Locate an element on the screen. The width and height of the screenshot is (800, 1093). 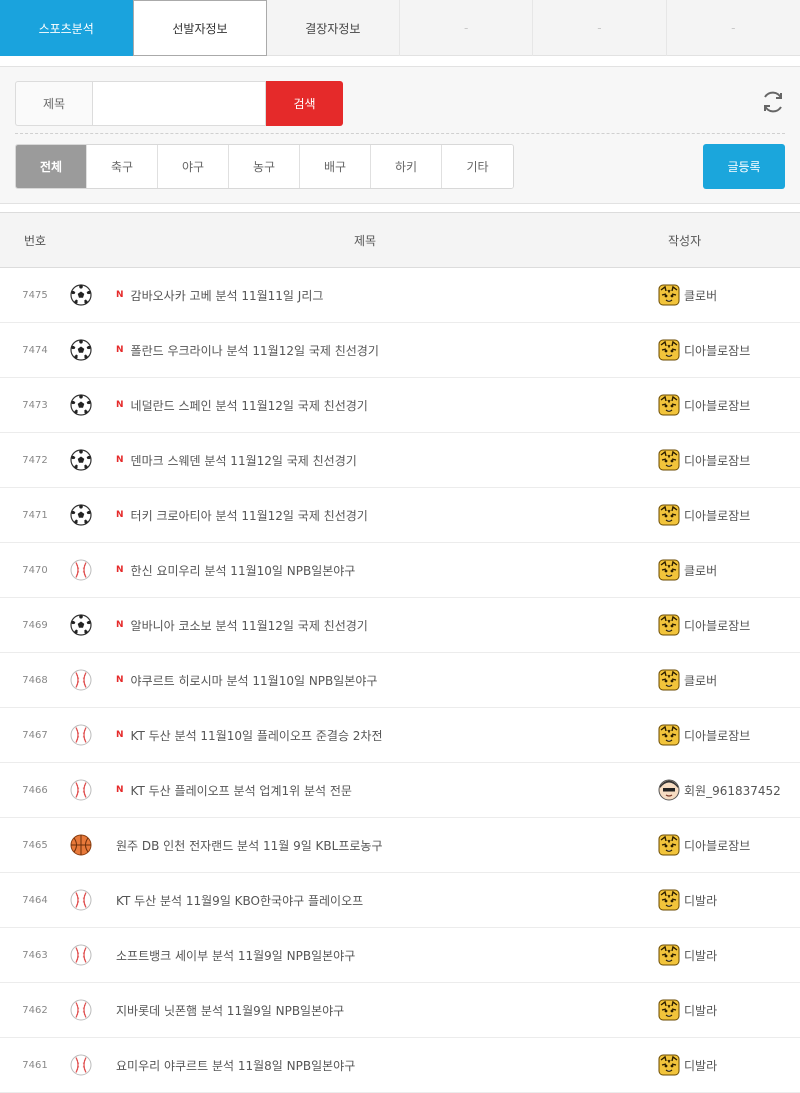
search-button: 검색 is located at coordinates (304, 103).